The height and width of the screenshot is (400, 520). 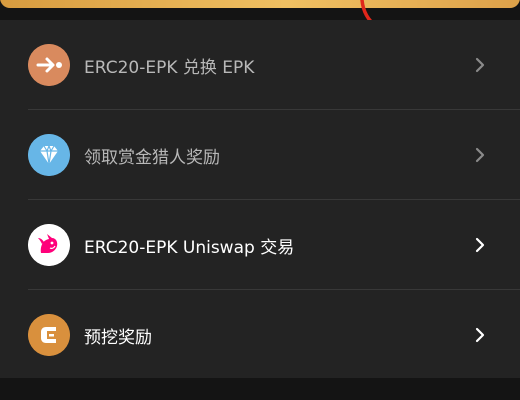 I want to click on menu-item-label: ERC20-EPK Uniswap 交易, so click(x=189, y=247).